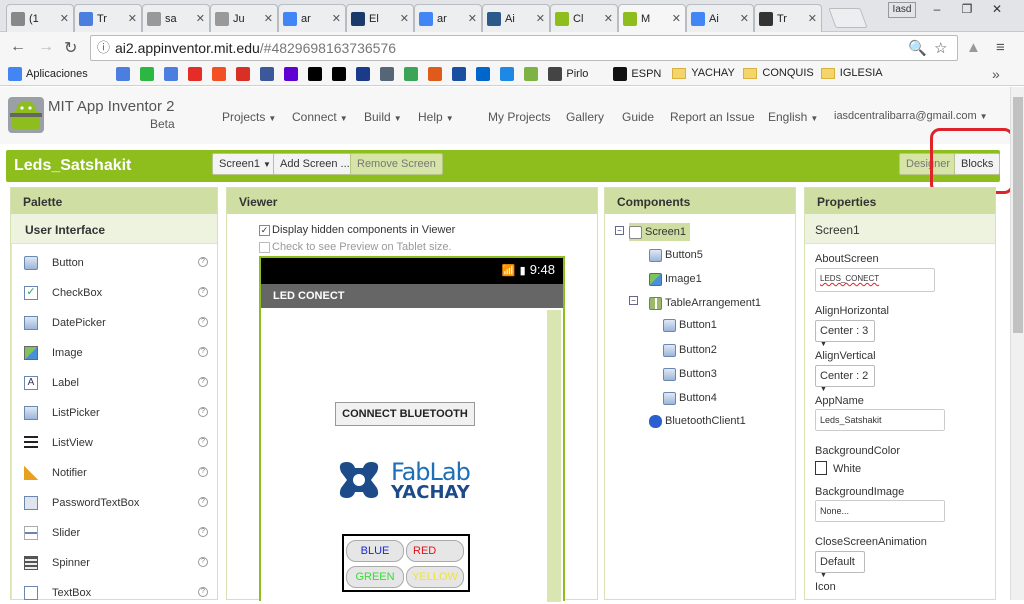  Describe the element at coordinates (26, 115) in the screenshot. I see `app-inventor-logo-icon` at that location.